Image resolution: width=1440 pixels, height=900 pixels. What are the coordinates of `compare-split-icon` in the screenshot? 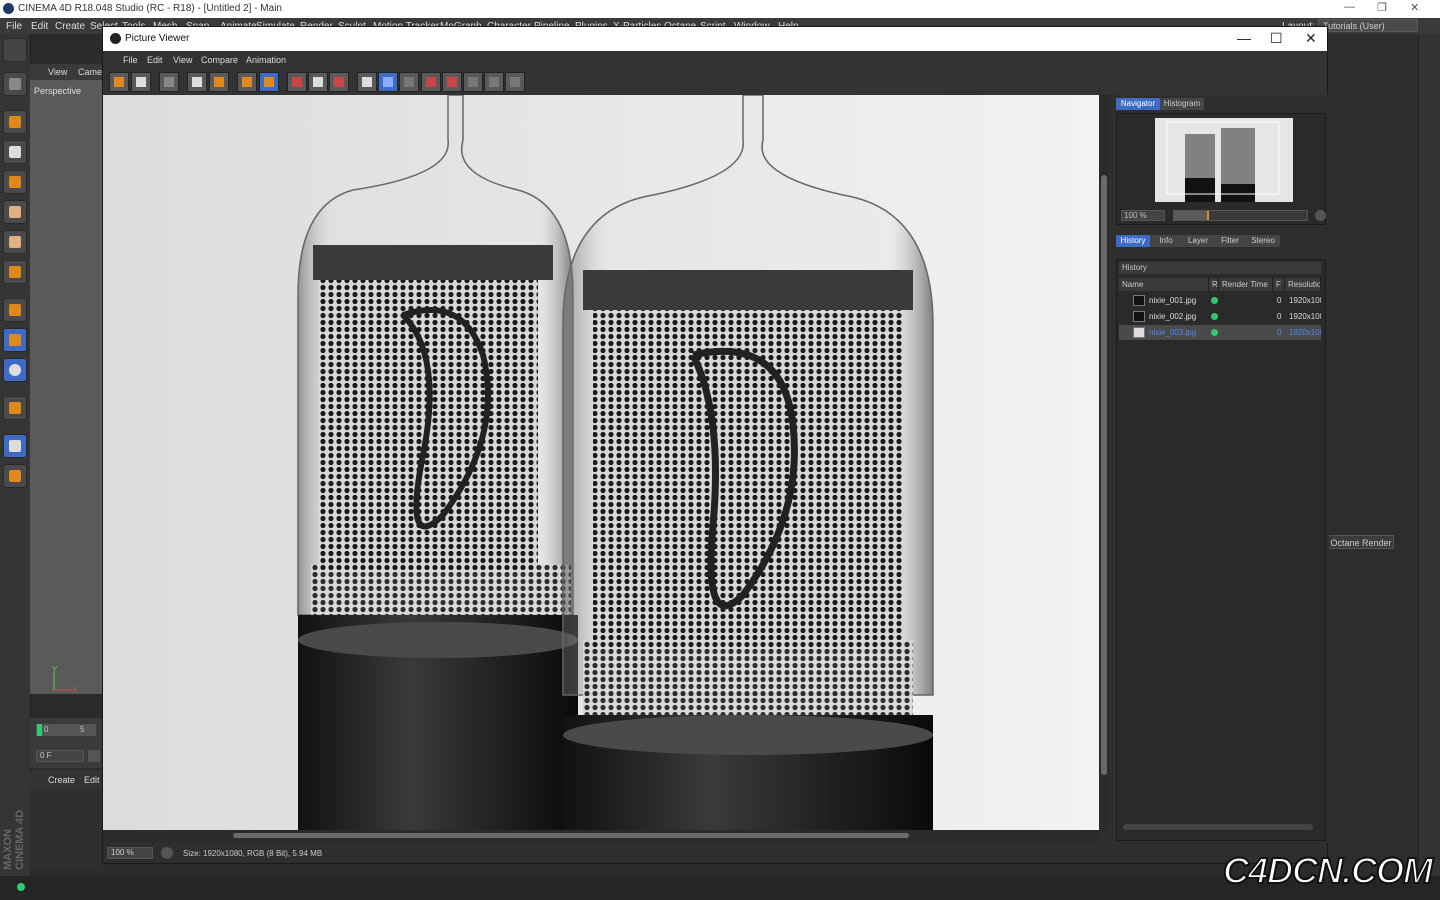 It's located at (388, 82).